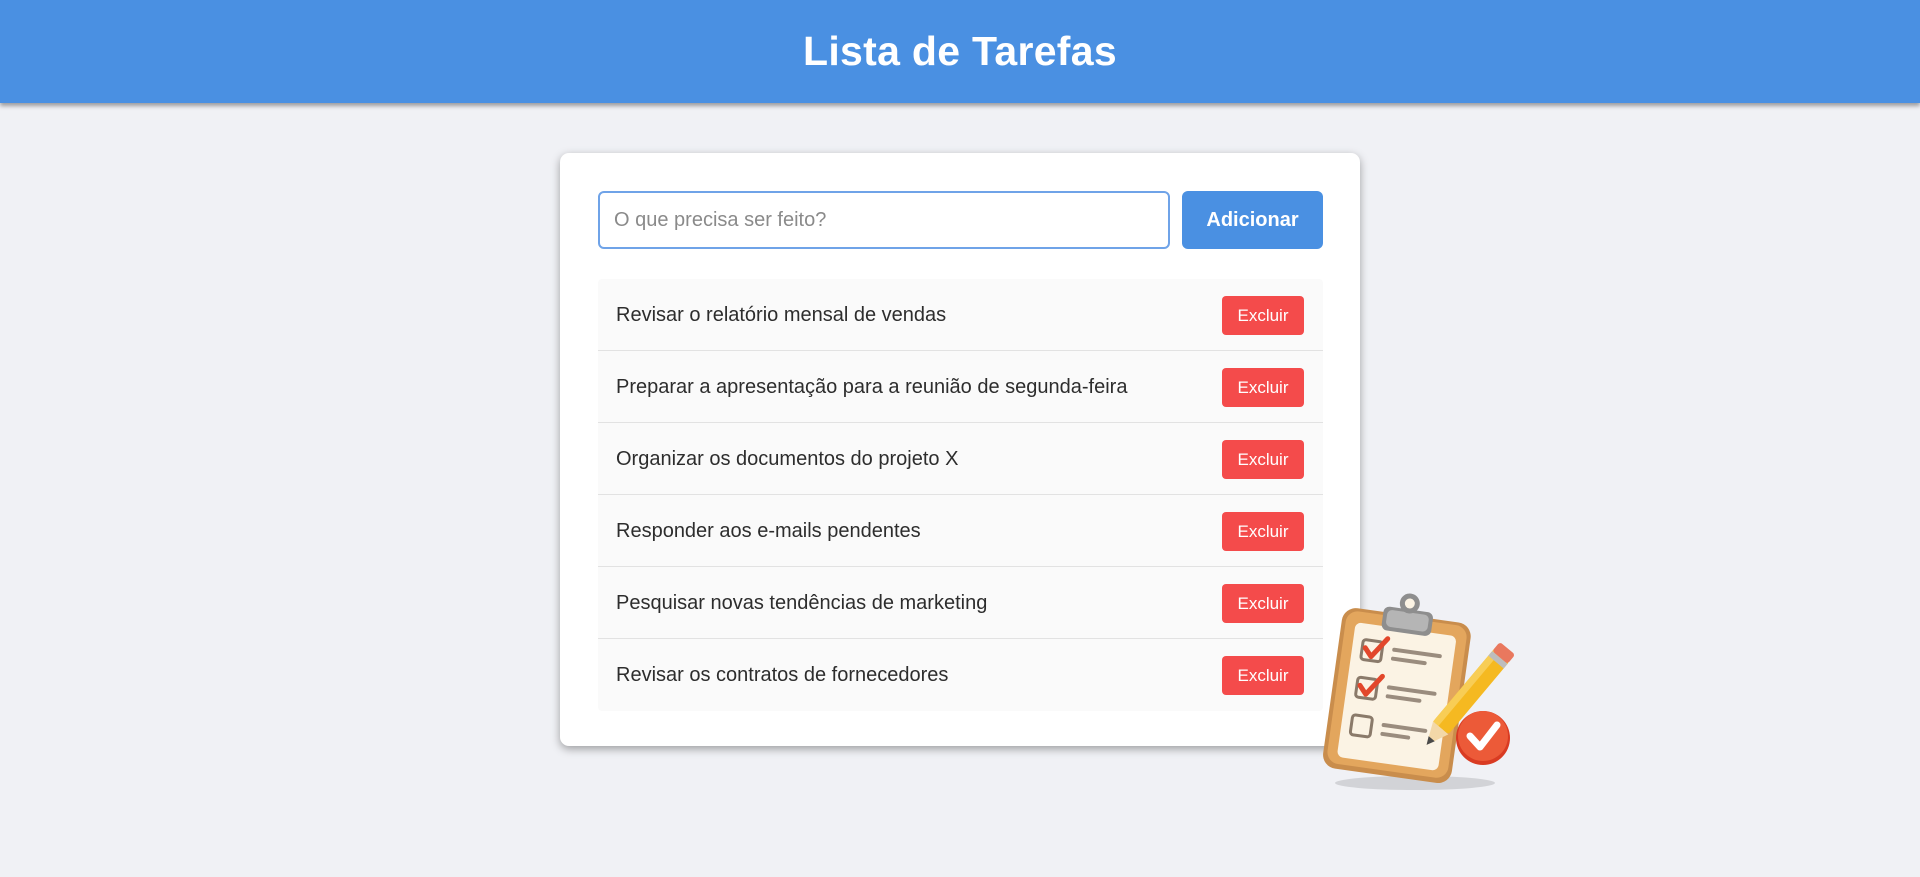 The image size is (1920, 877). What do you see at coordinates (884, 220) in the screenshot?
I see `task-input` at bounding box center [884, 220].